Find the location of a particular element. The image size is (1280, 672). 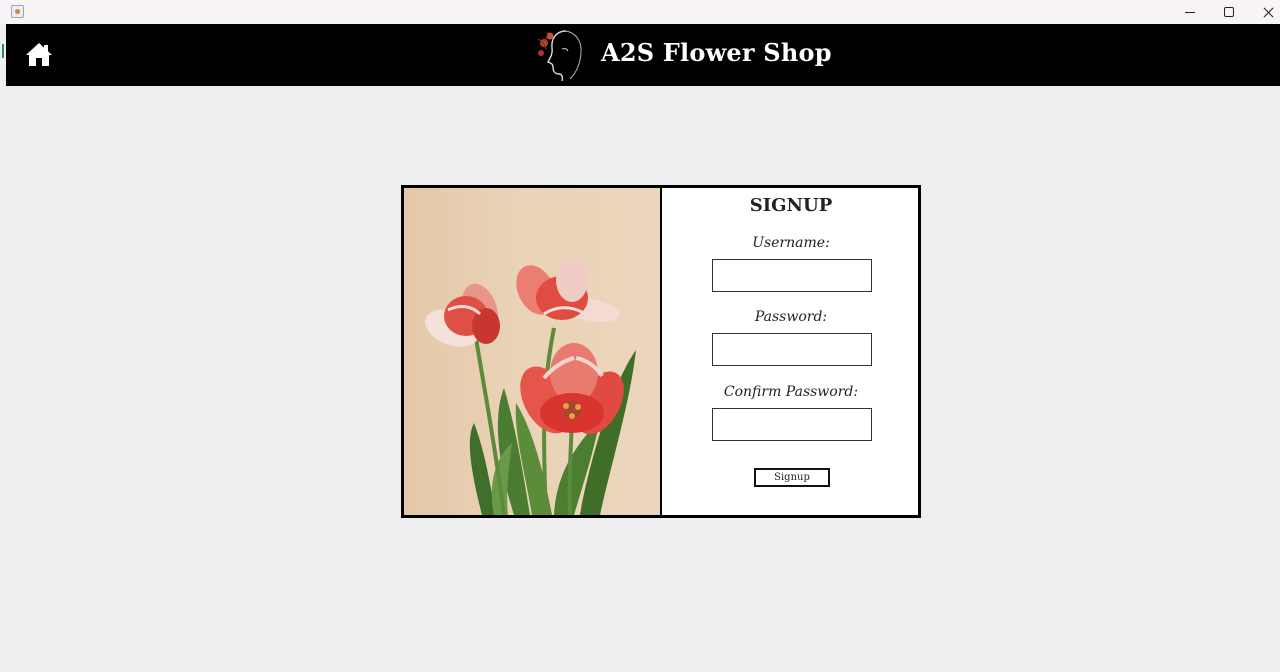

shop-title: A2S Flower Shop is located at coordinates (716, 52).